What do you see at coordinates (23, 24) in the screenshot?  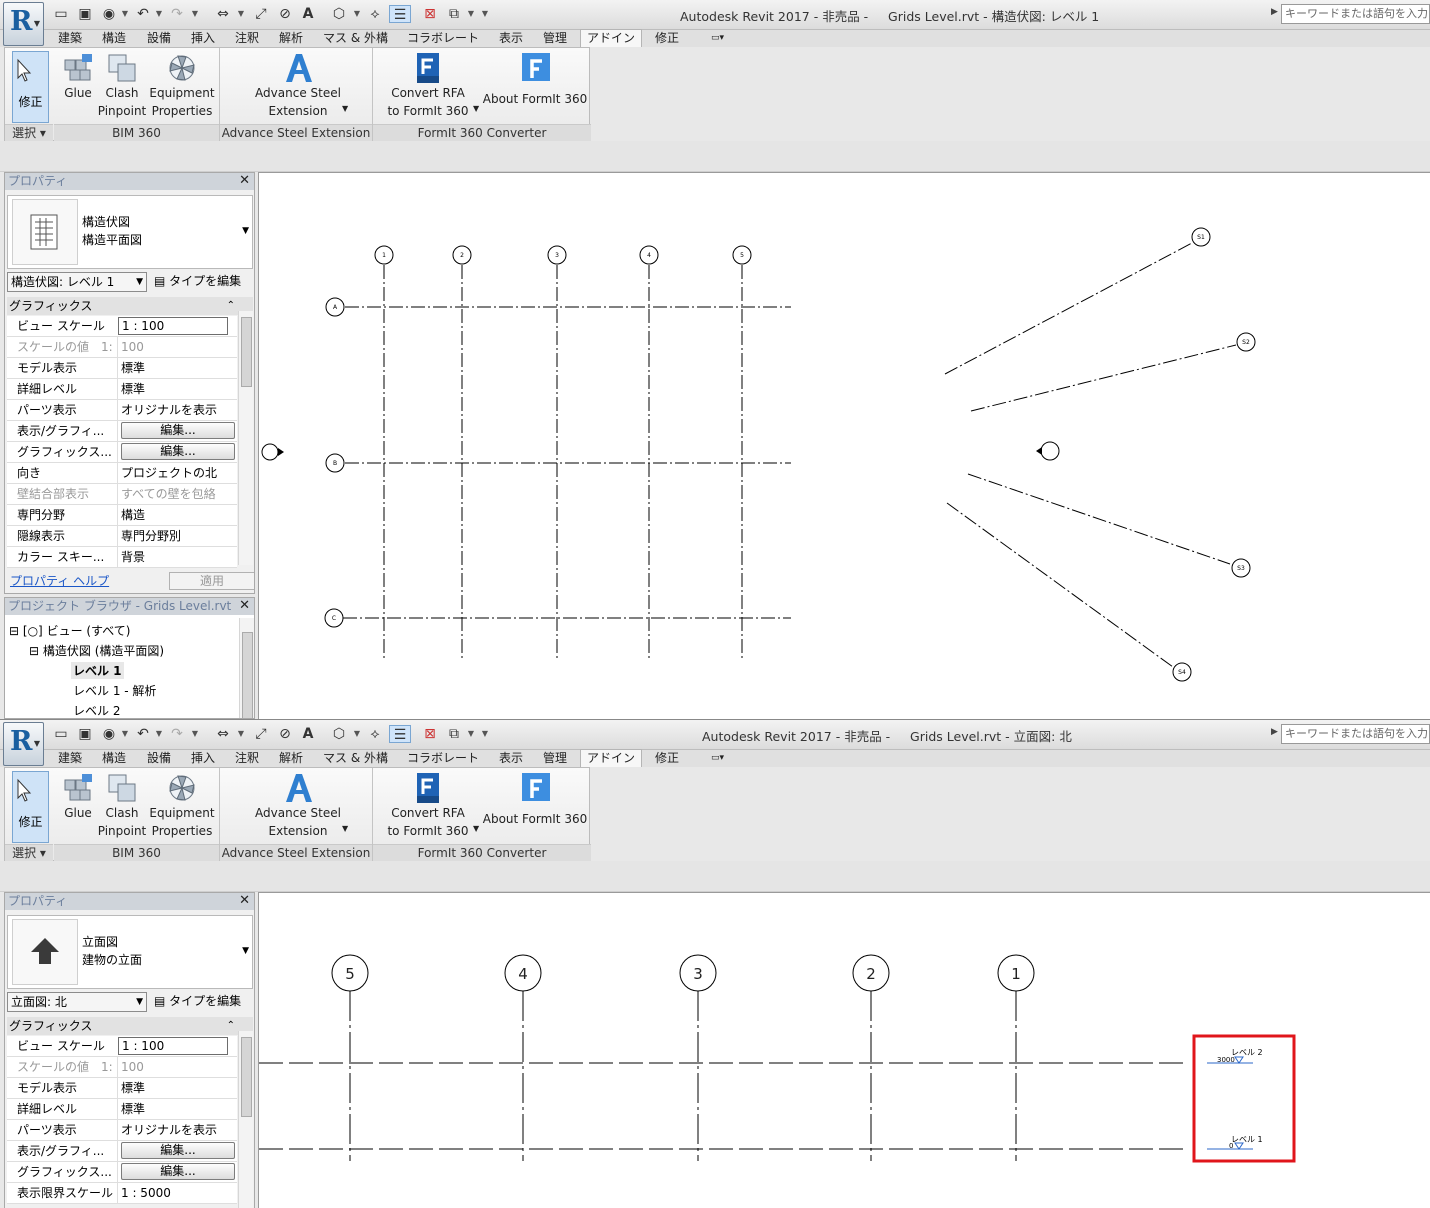 I see `application-menu-button: R ▼` at bounding box center [23, 24].